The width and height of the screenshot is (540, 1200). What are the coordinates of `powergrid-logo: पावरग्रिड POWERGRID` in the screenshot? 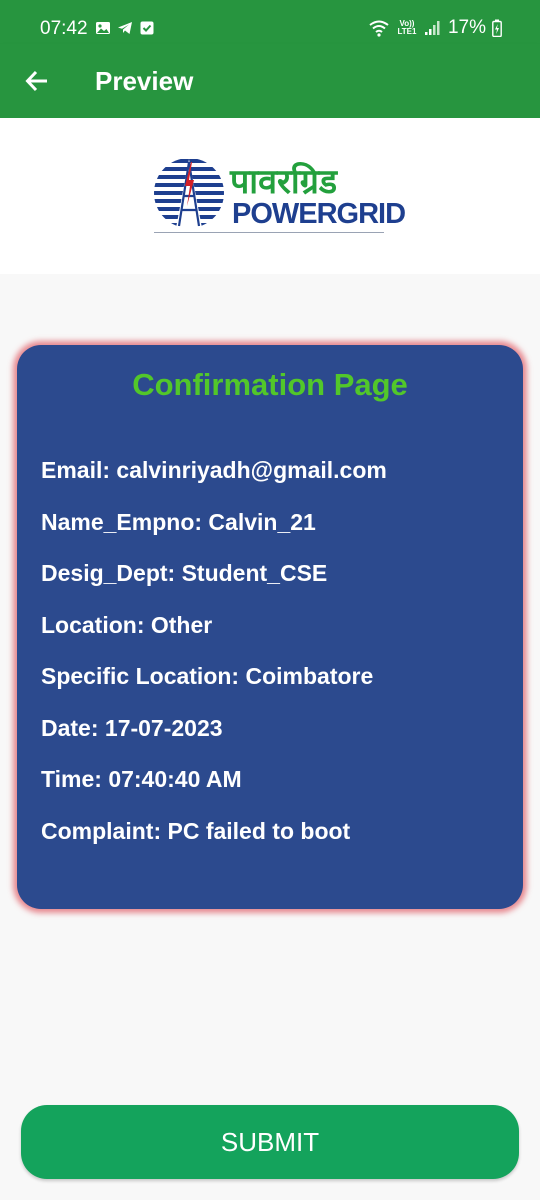 It's located at (279, 195).